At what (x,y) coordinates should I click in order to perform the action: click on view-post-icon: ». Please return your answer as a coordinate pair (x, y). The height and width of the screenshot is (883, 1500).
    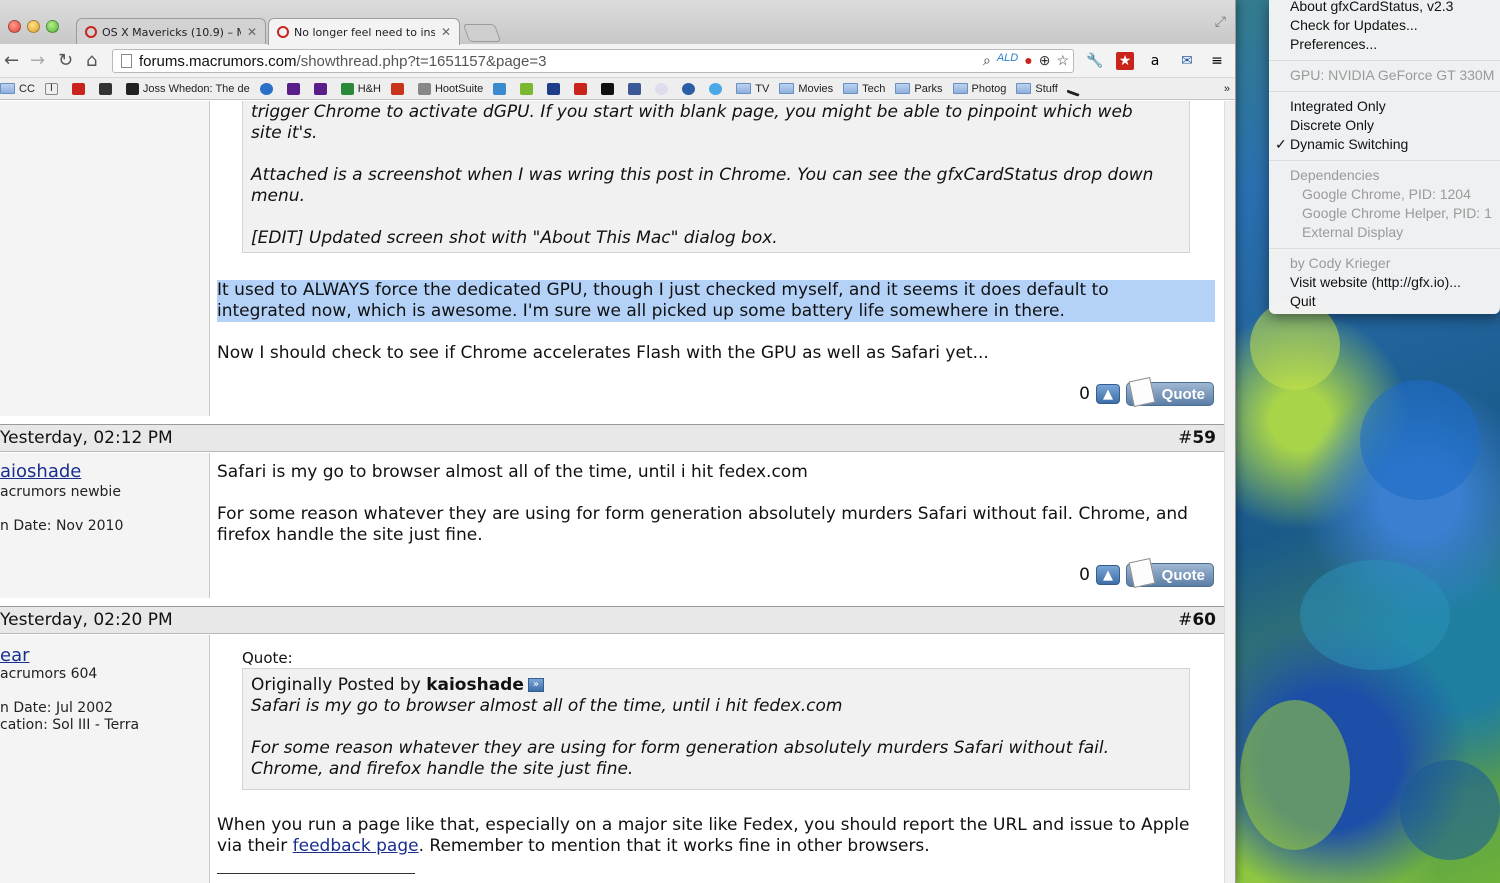
    Looking at the image, I should click on (535, 685).